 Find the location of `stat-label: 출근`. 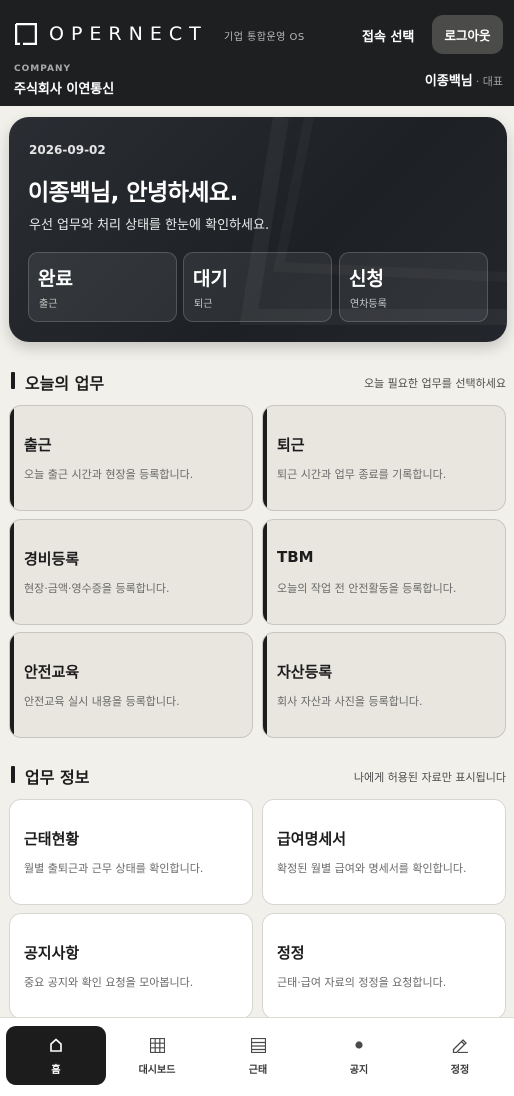

stat-label: 출근 is located at coordinates (48, 304).